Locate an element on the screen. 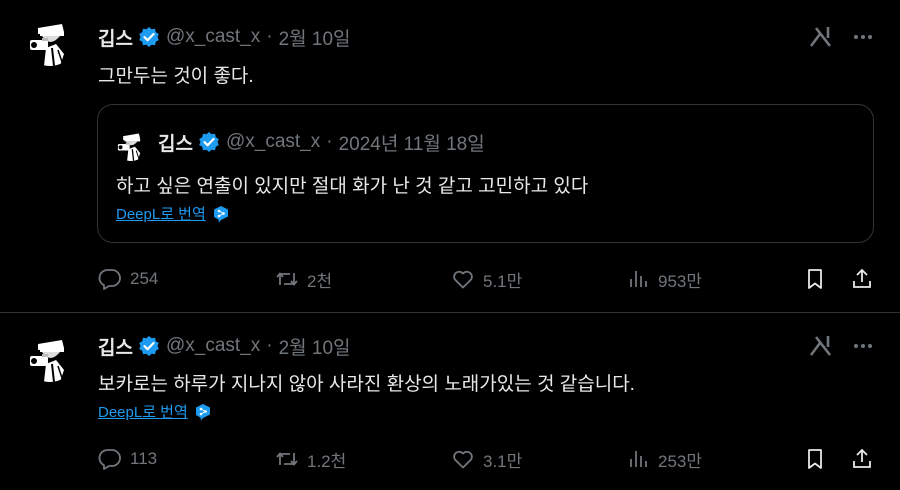 This screenshot has width=900, height=490. repost-button: 2천 is located at coordinates (303, 279).